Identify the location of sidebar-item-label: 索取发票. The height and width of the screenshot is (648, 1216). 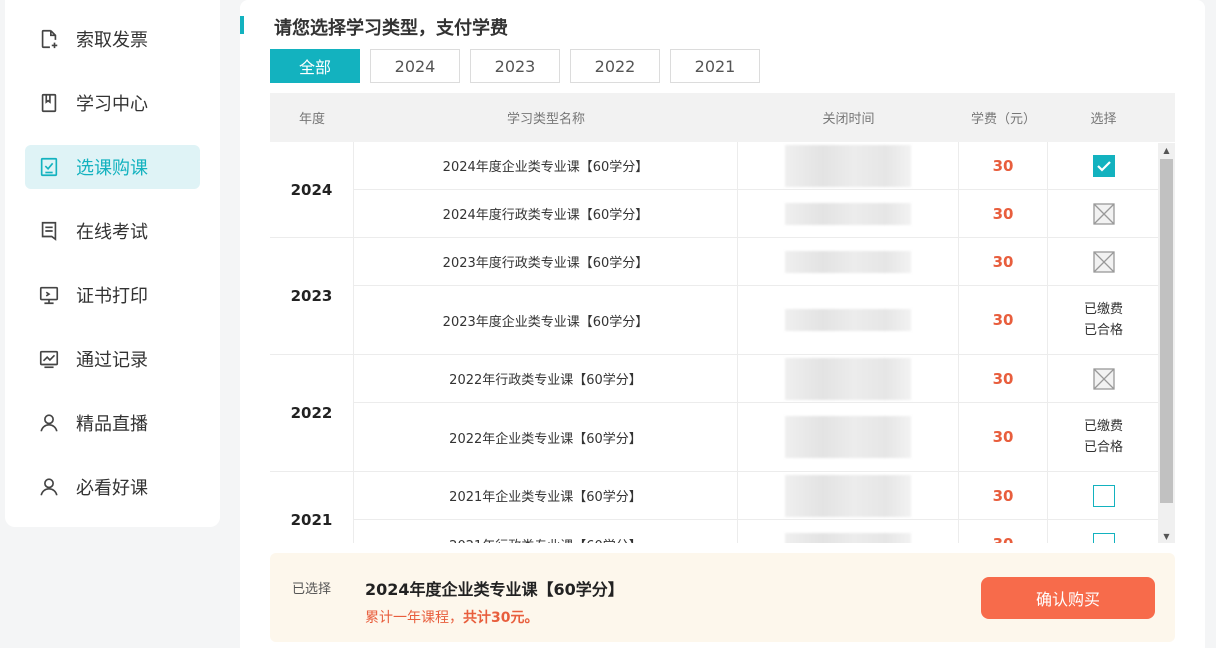
(112, 40).